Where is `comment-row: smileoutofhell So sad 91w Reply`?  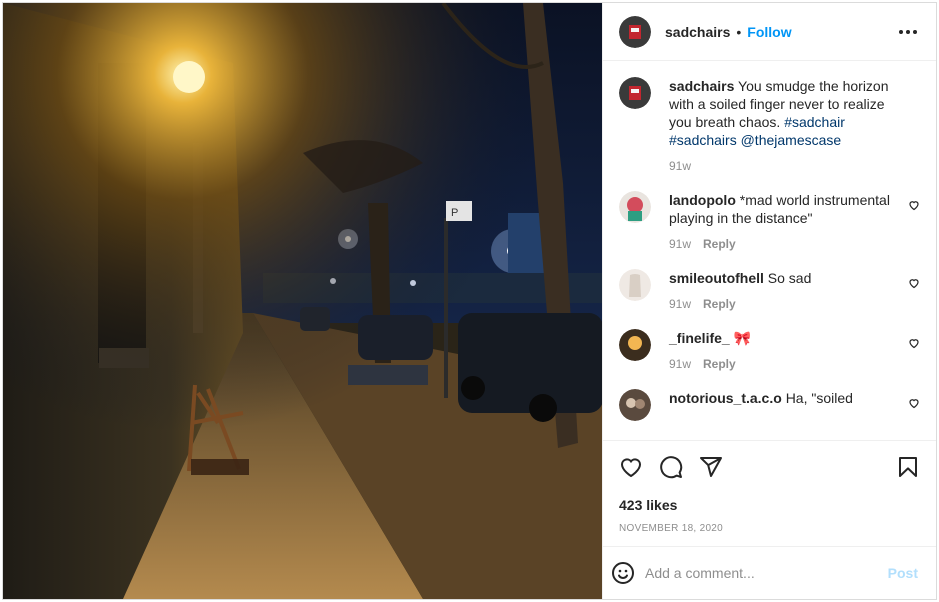 comment-row: smileoutofhell So sad 91w Reply is located at coordinates (769, 291).